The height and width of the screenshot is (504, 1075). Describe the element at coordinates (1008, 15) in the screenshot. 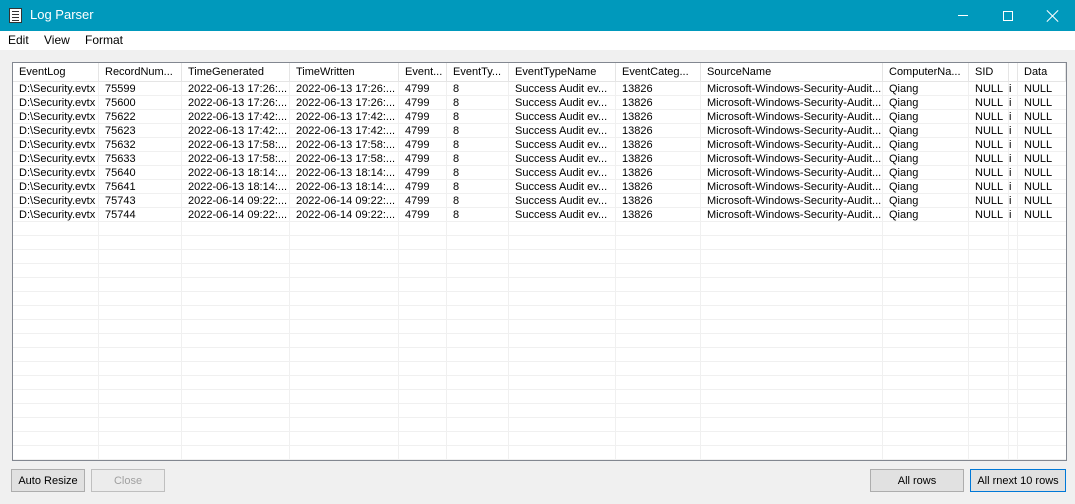

I see `maximize-button` at that location.